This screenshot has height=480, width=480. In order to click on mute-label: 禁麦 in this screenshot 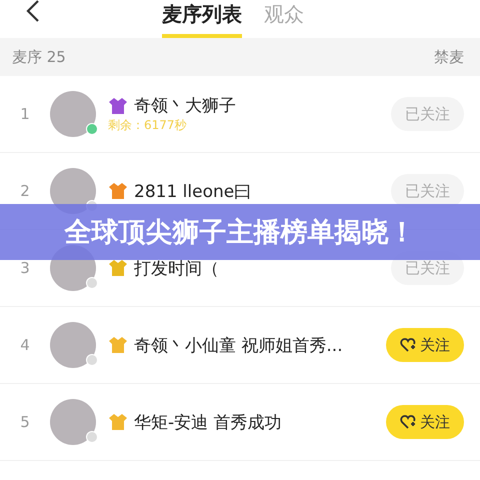, I will do `click(449, 57)`.